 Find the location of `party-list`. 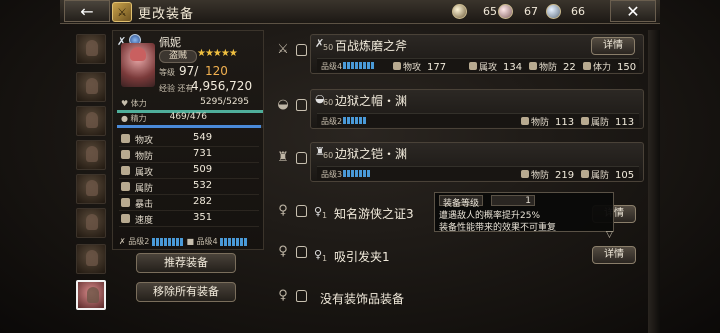

party-list is located at coordinates (91, 176).